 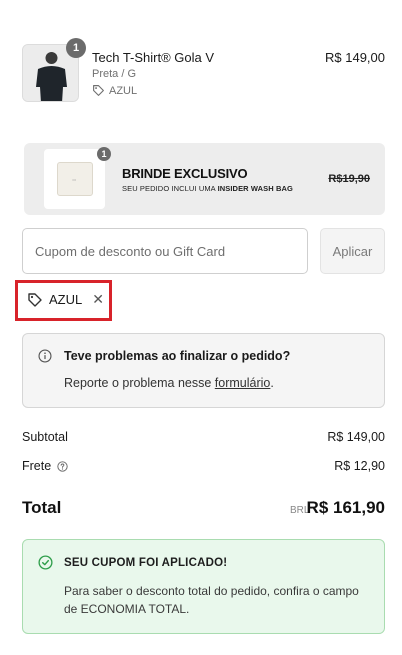 What do you see at coordinates (345, 507) in the screenshot?
I see `total-value: R$ 161,90` at bounding box center [345, 507].